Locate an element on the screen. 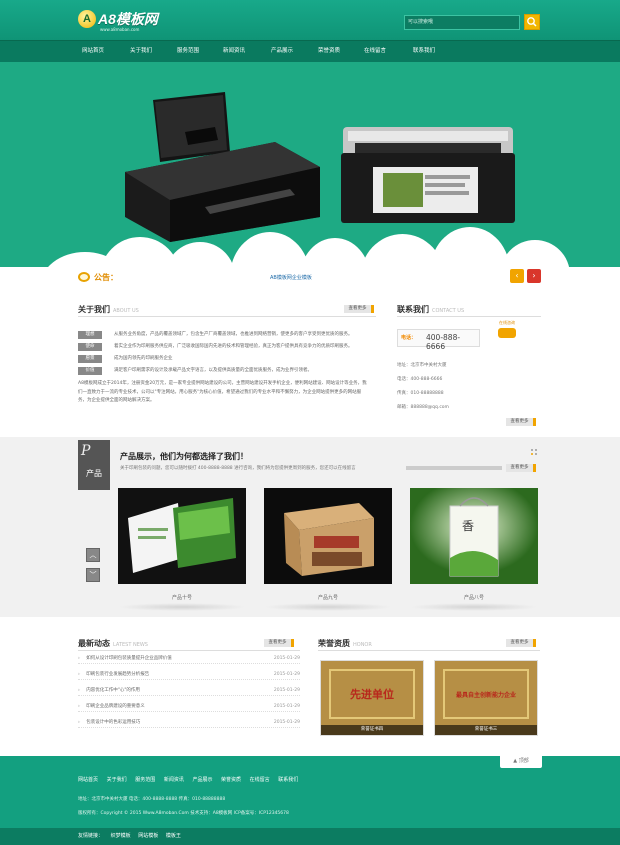  printer-image-silver is located at coordinates (428, 175).